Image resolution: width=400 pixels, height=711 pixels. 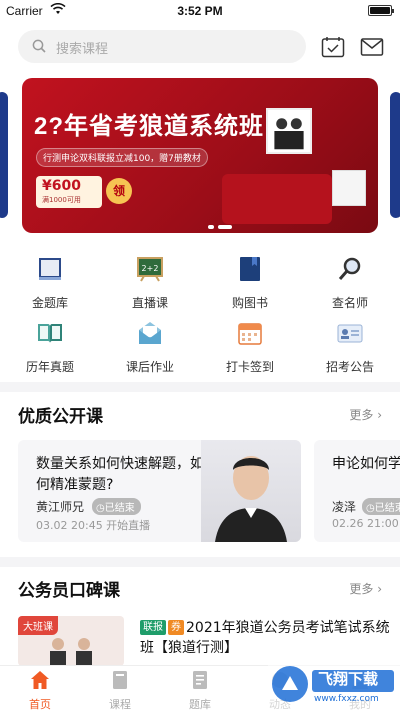 What do you see at coordinates (149, 303) in the screenshot?
I see `grid-label: 直播课` at bounding box center [149, 303].